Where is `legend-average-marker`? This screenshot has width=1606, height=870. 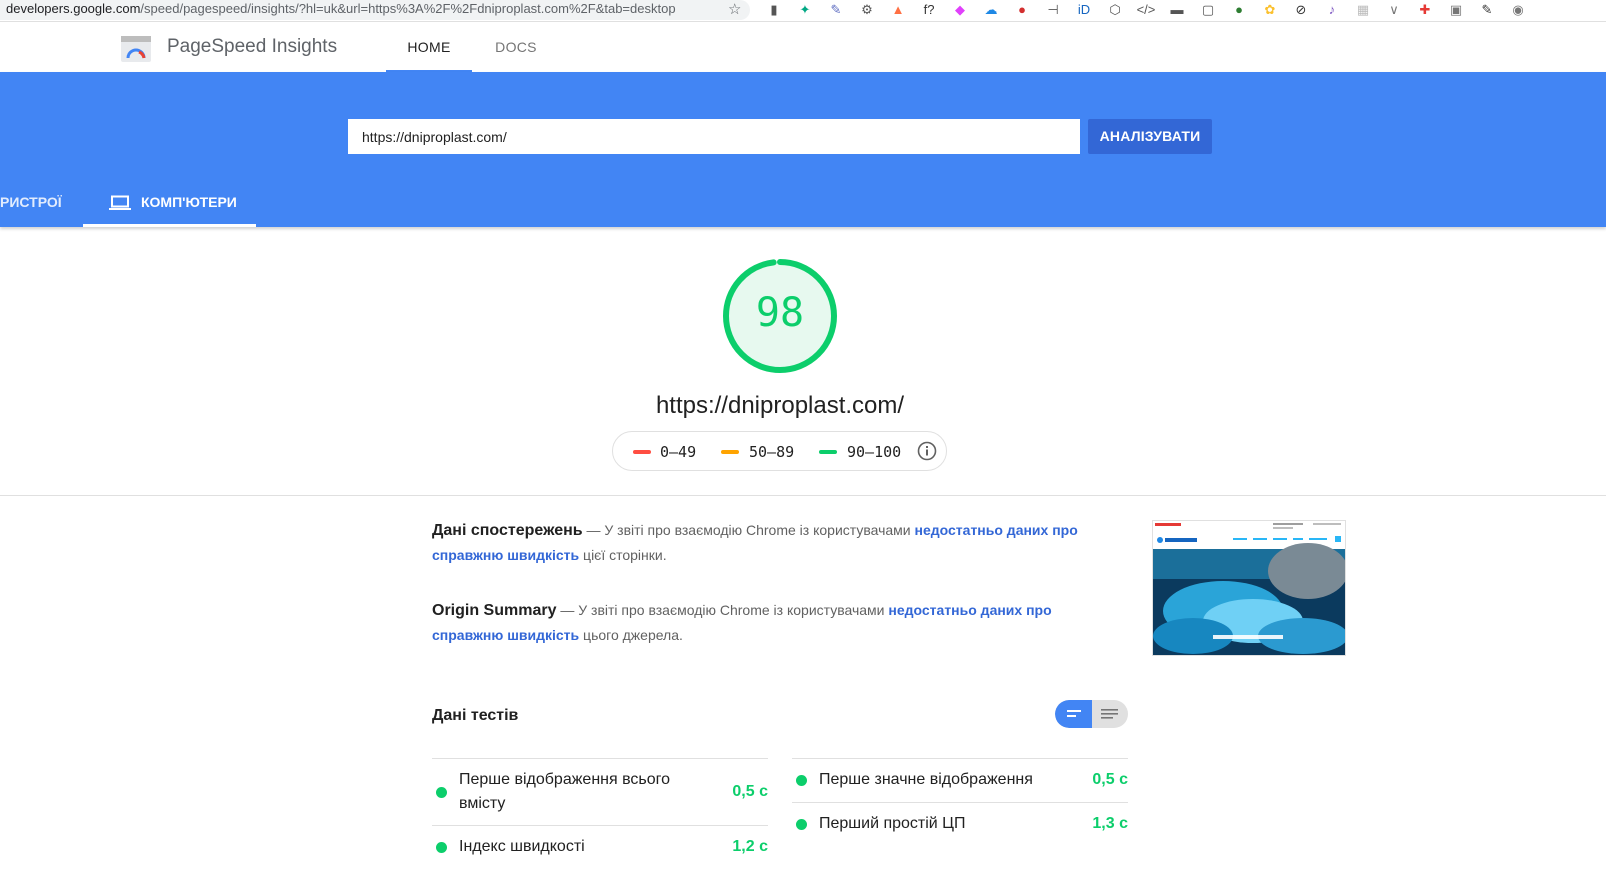
legend-average-marker is located at coordinates (730, 452).